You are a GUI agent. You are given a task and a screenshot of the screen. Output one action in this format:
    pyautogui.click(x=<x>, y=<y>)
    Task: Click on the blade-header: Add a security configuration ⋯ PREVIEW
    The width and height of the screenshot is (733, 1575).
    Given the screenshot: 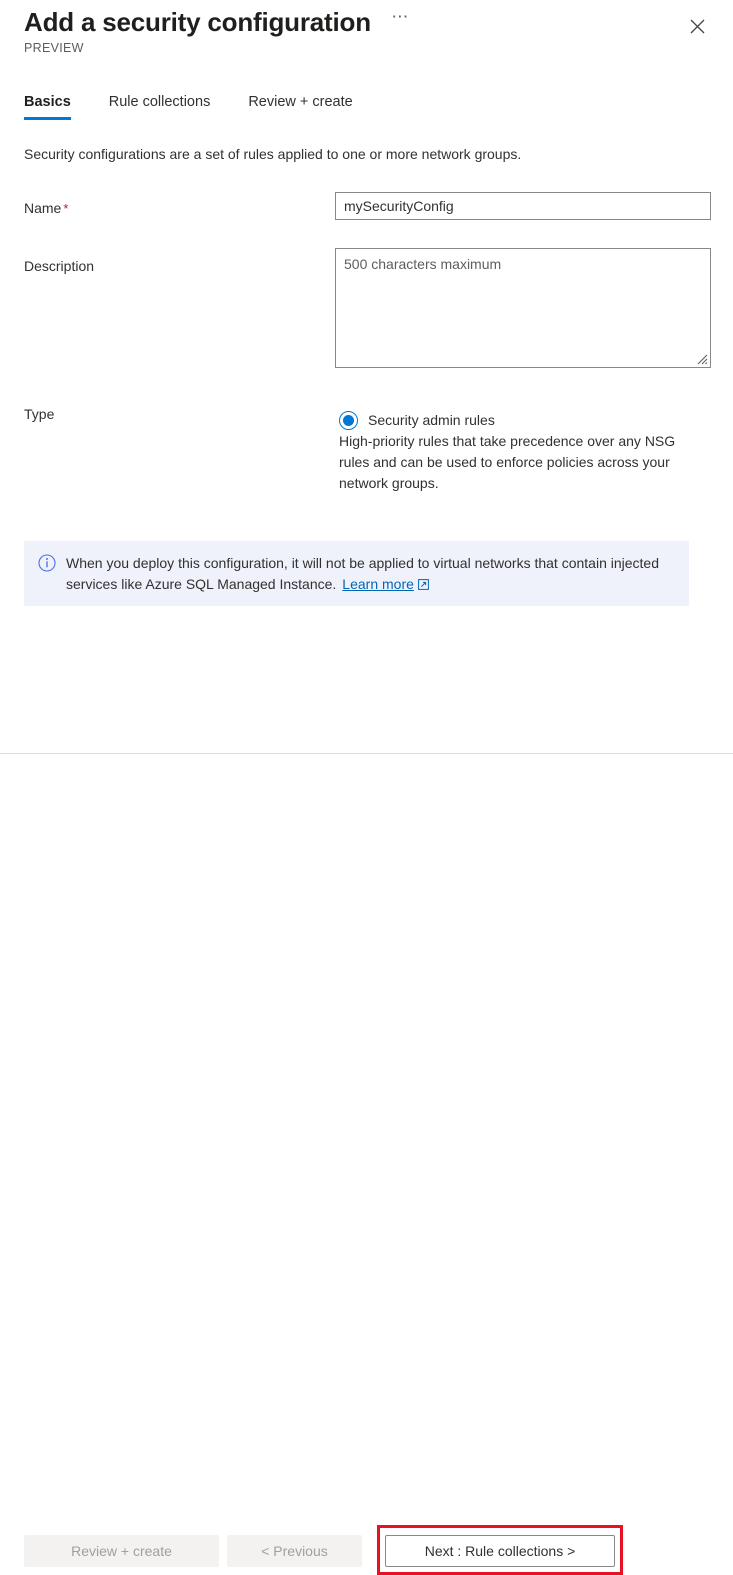 What is the action you would take?
    pyautogui.click(x=366, y=39)
    